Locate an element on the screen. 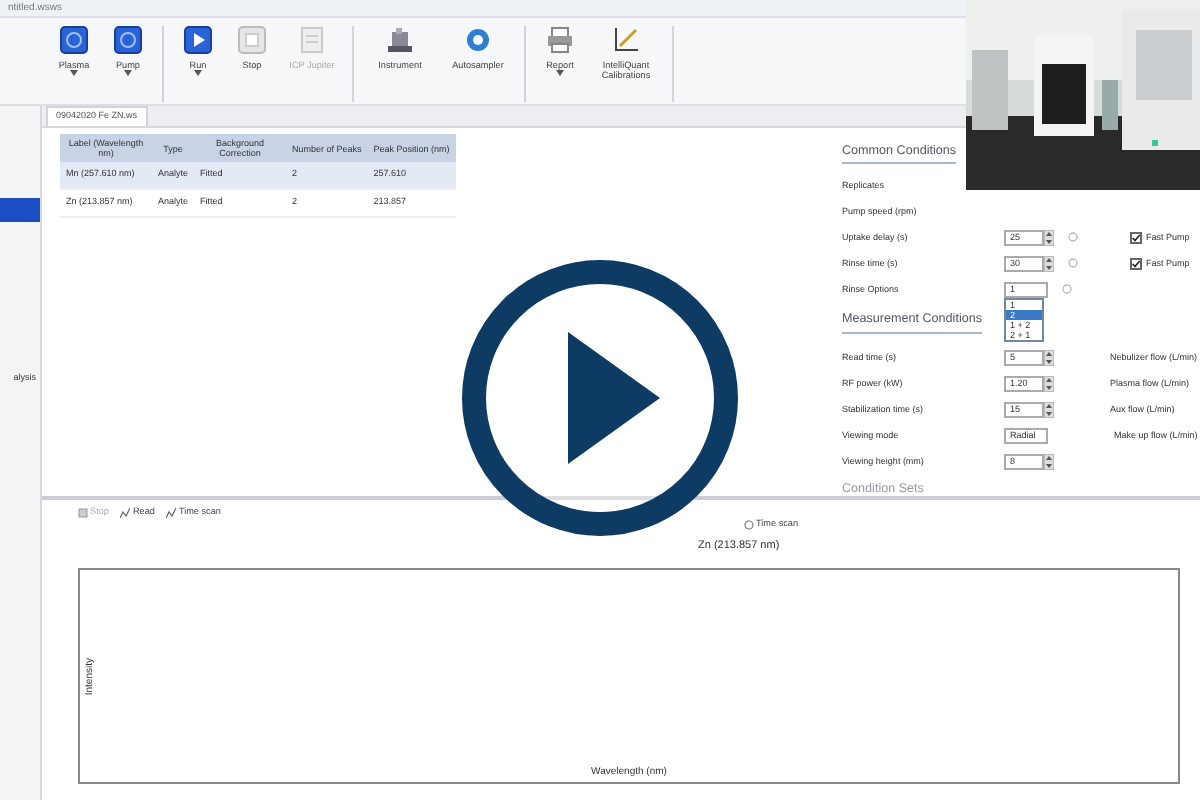 This screenshot has height=800, width=1200. document-icon is located at coordinates (312, 40).